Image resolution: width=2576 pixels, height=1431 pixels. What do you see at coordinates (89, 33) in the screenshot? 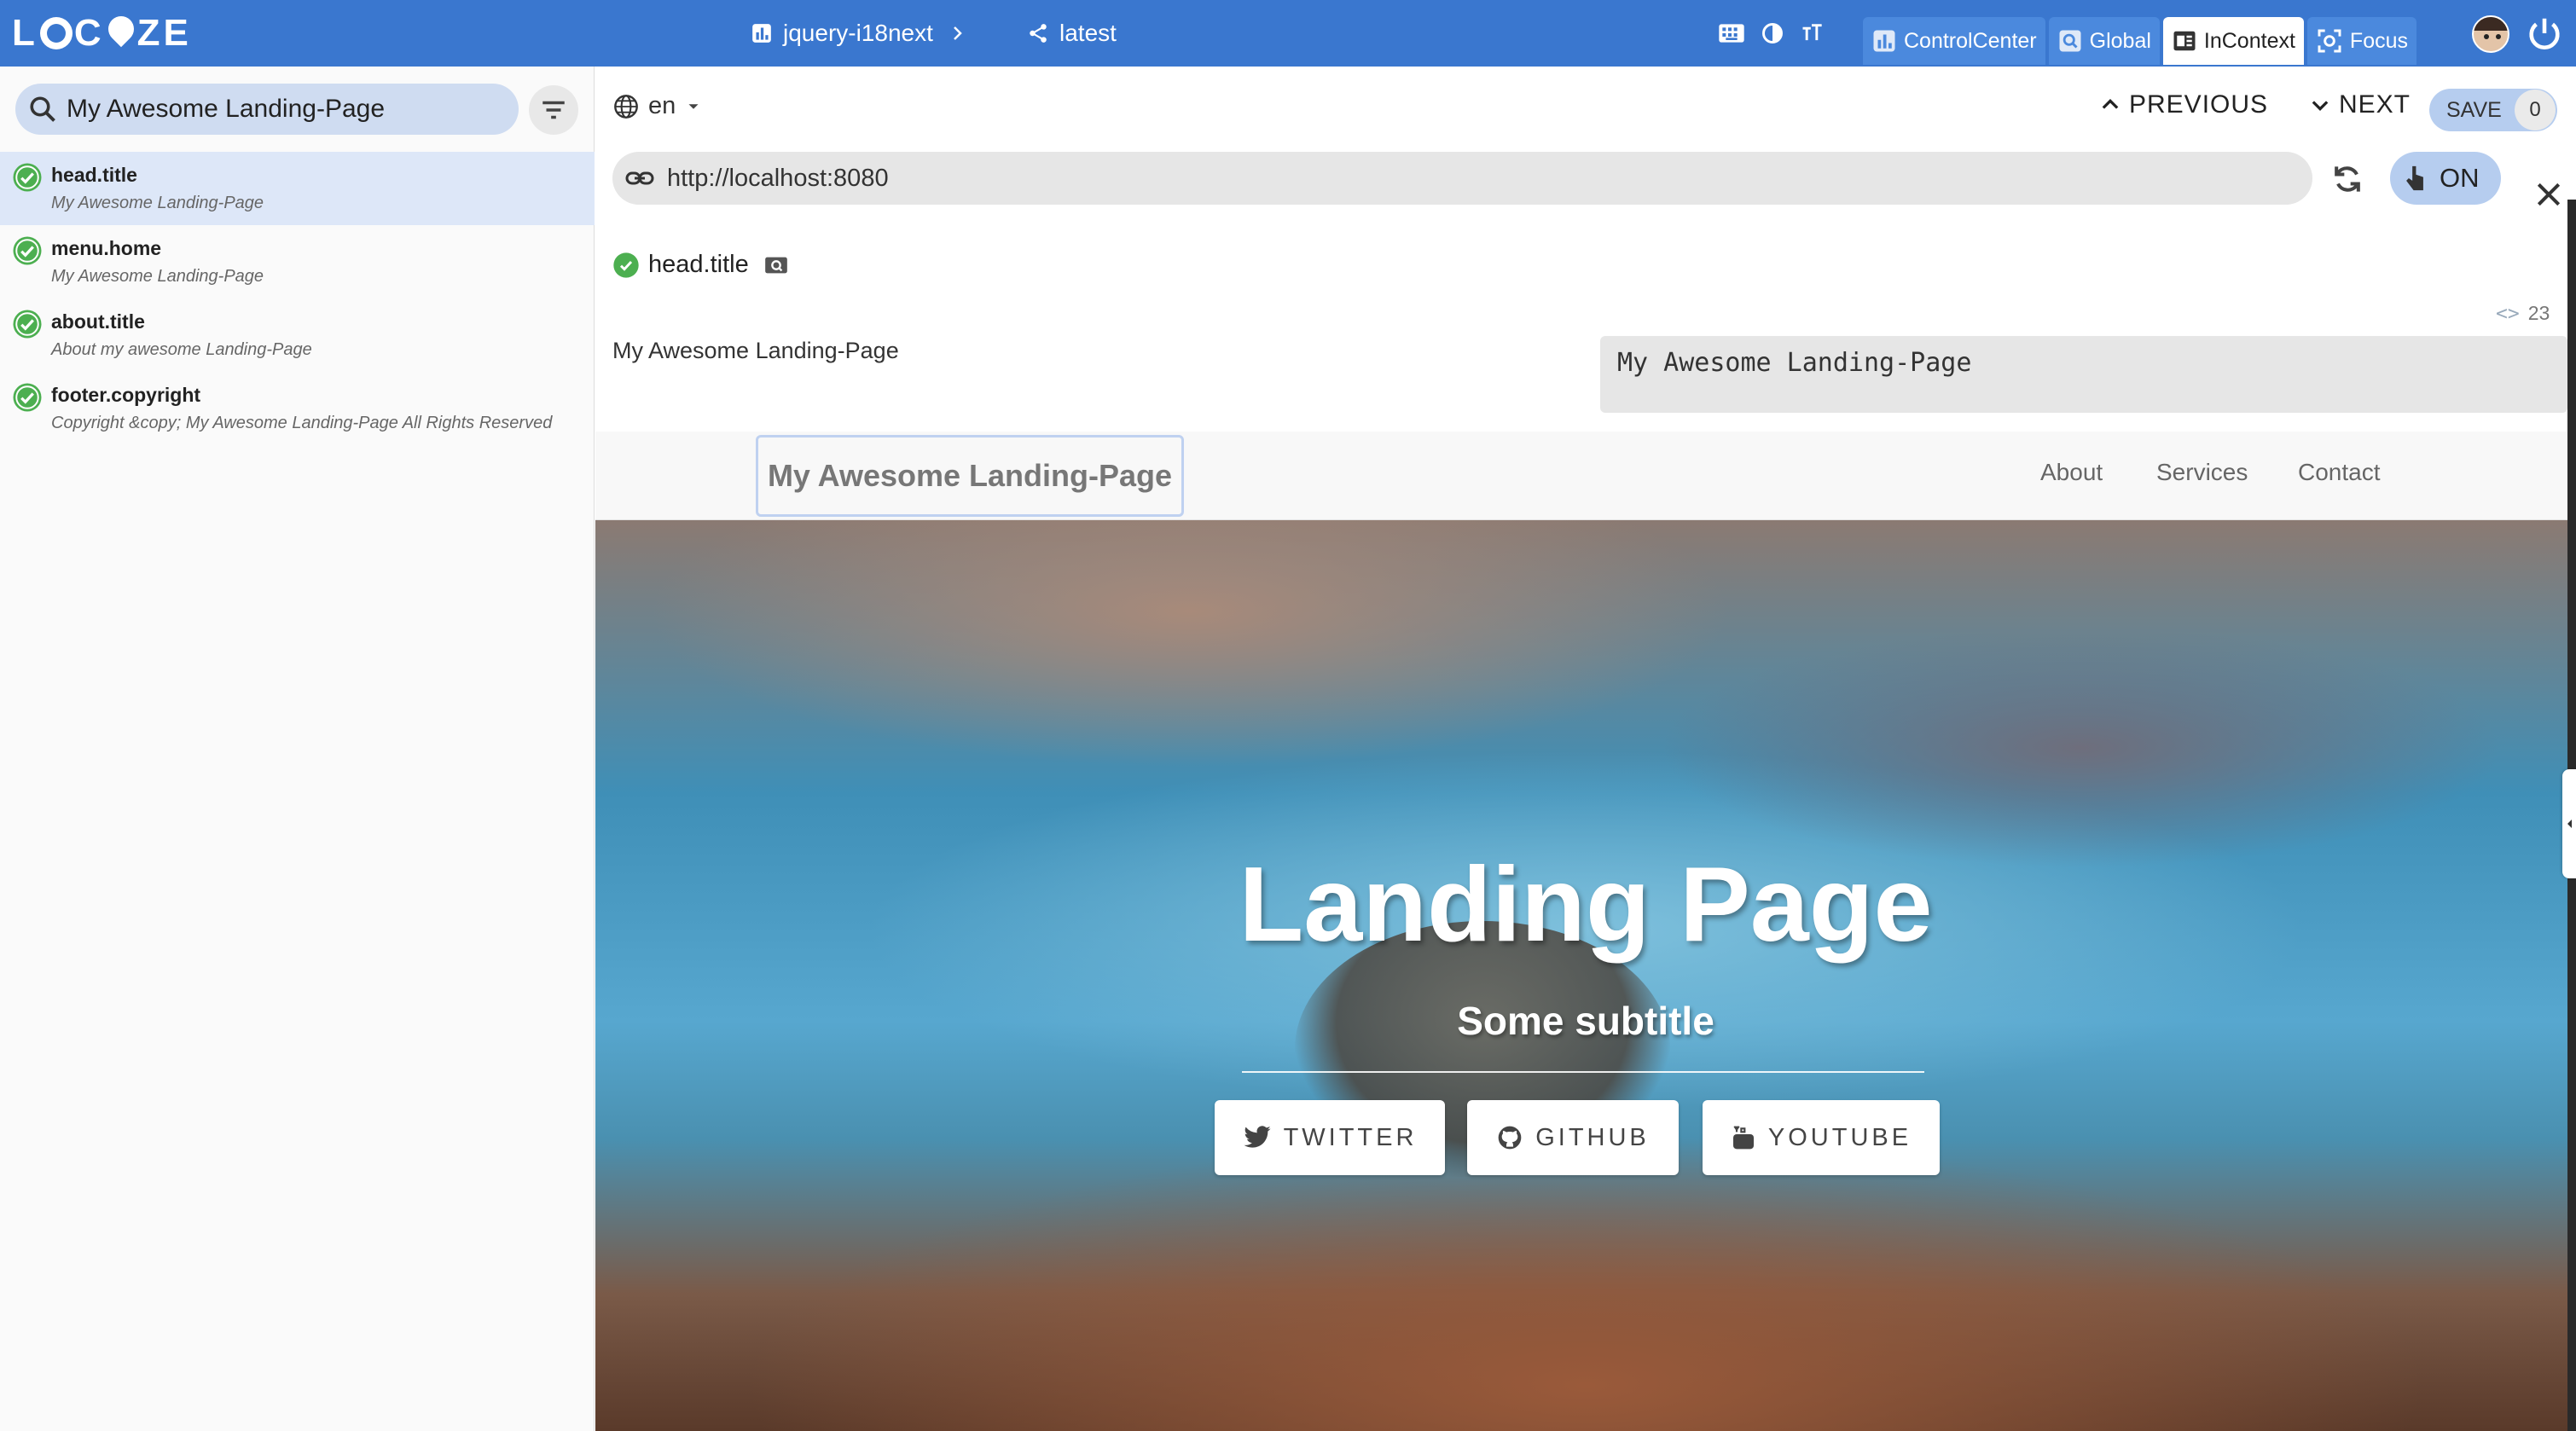
I see `logo-letter-c: C` at bounding box center [89, 33].